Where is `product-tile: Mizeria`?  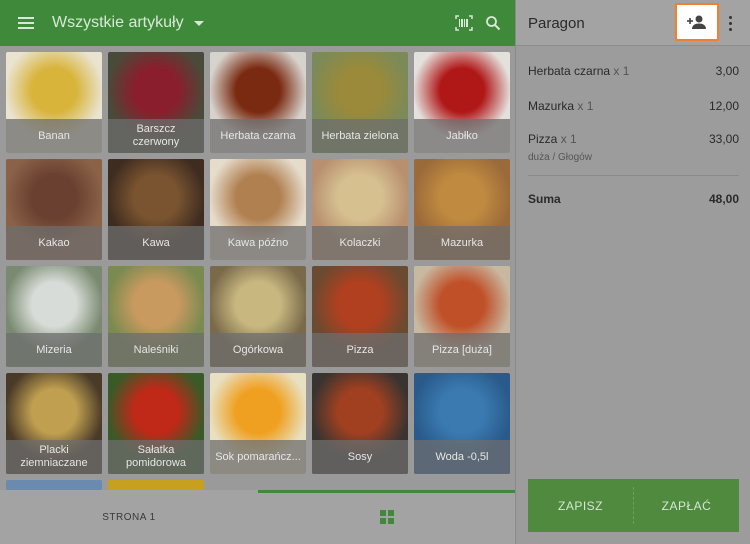
product-tile: Mizeria is located at coordinates (54, 316).